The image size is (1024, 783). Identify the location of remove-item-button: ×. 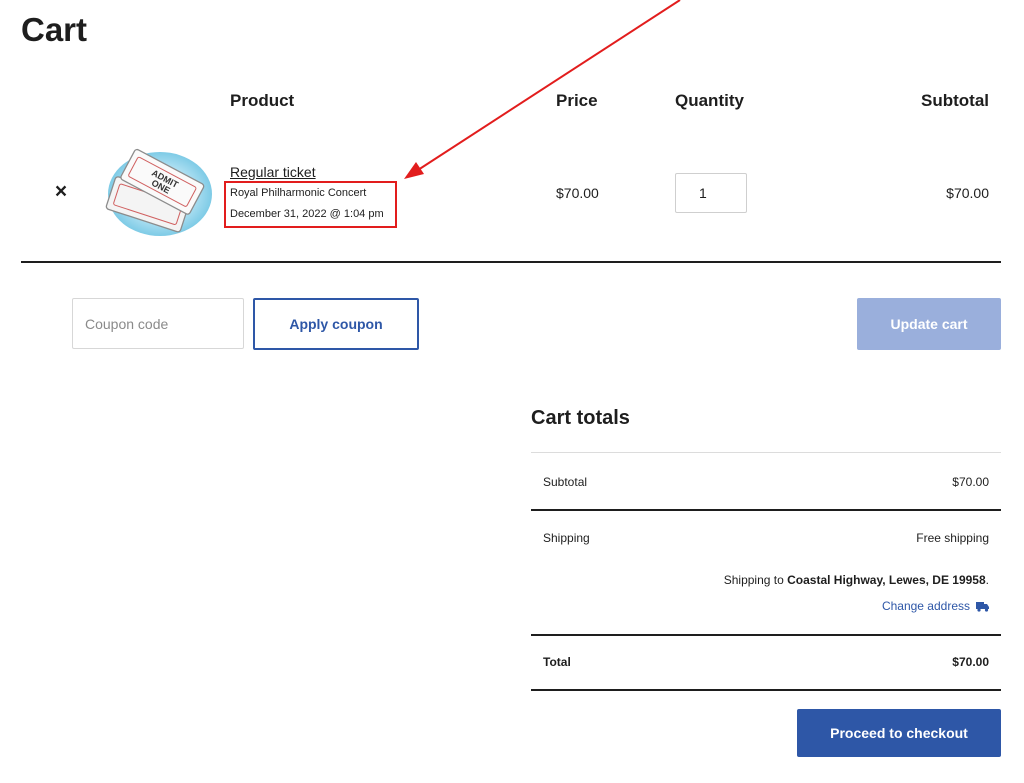
(61, 192).